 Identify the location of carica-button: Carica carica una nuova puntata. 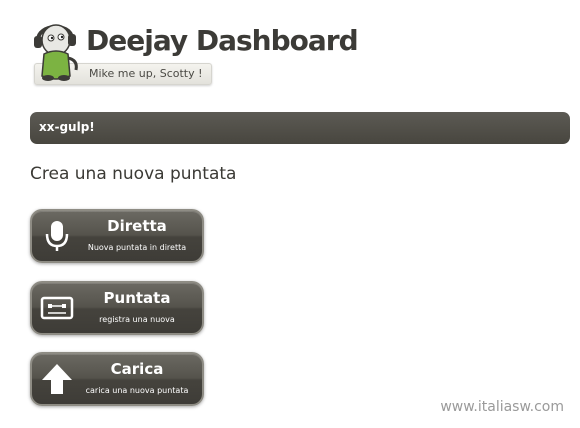
(117, 379).